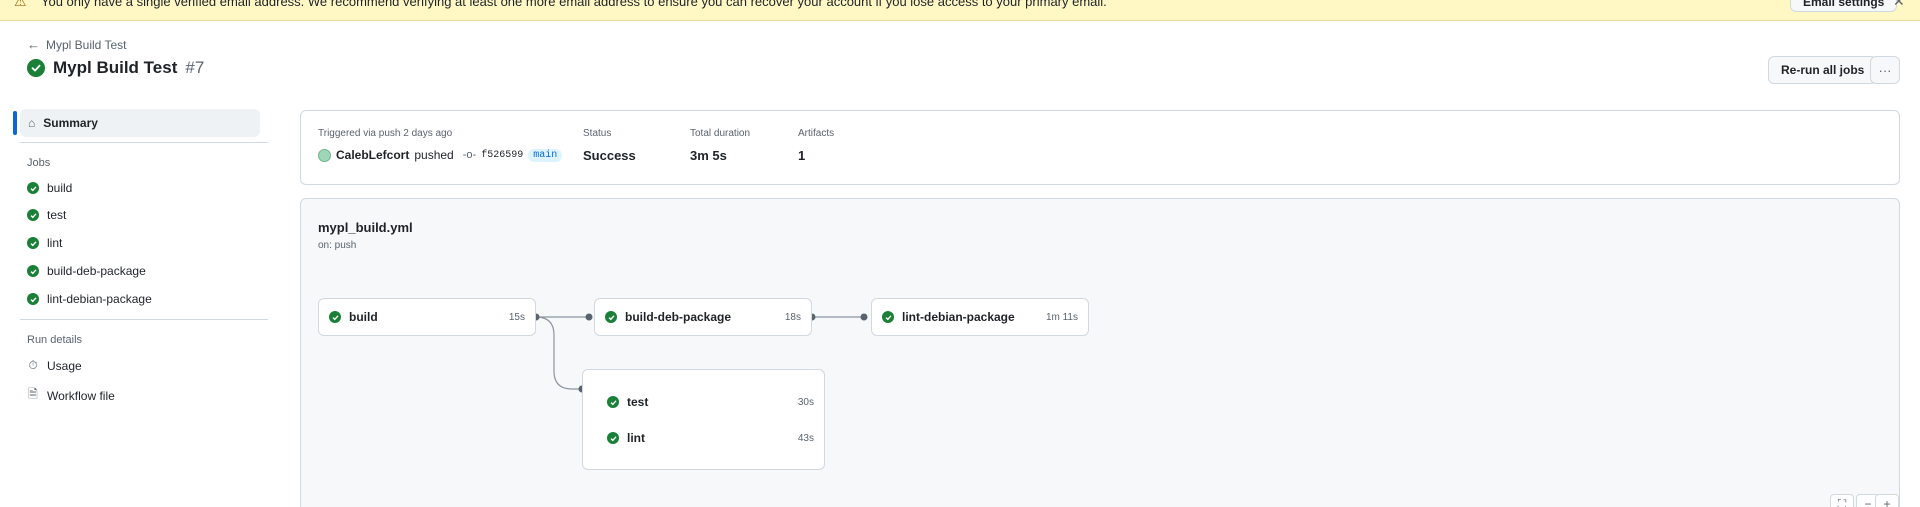 The image size is (1920, 507). Describe the element at coordinates (1061, 317) in the screenshot. I see `job-duration: 1m 11s` at that location.